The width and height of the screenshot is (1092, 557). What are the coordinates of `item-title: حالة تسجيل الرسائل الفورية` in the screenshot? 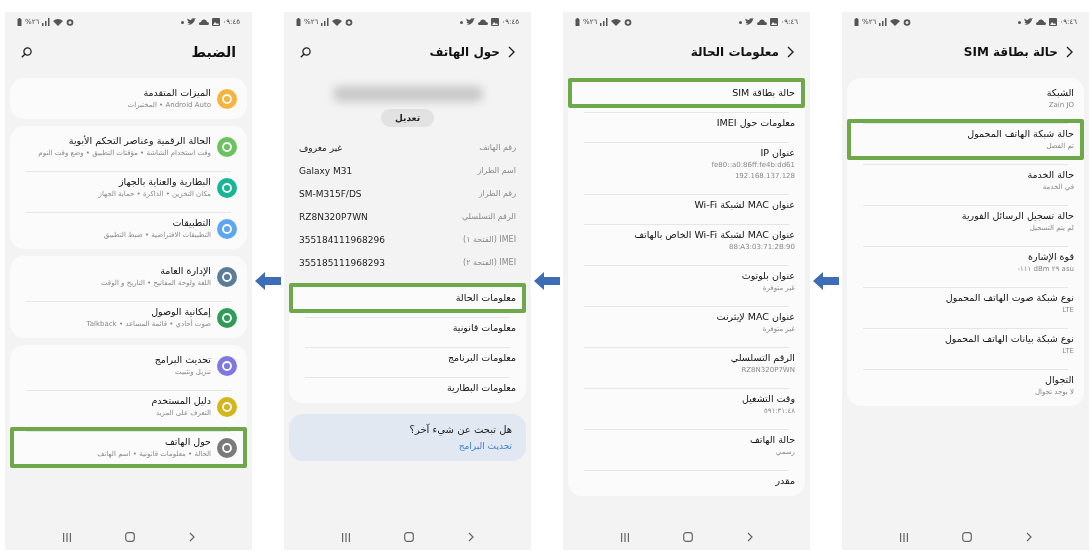 It's located at (1017, 216).